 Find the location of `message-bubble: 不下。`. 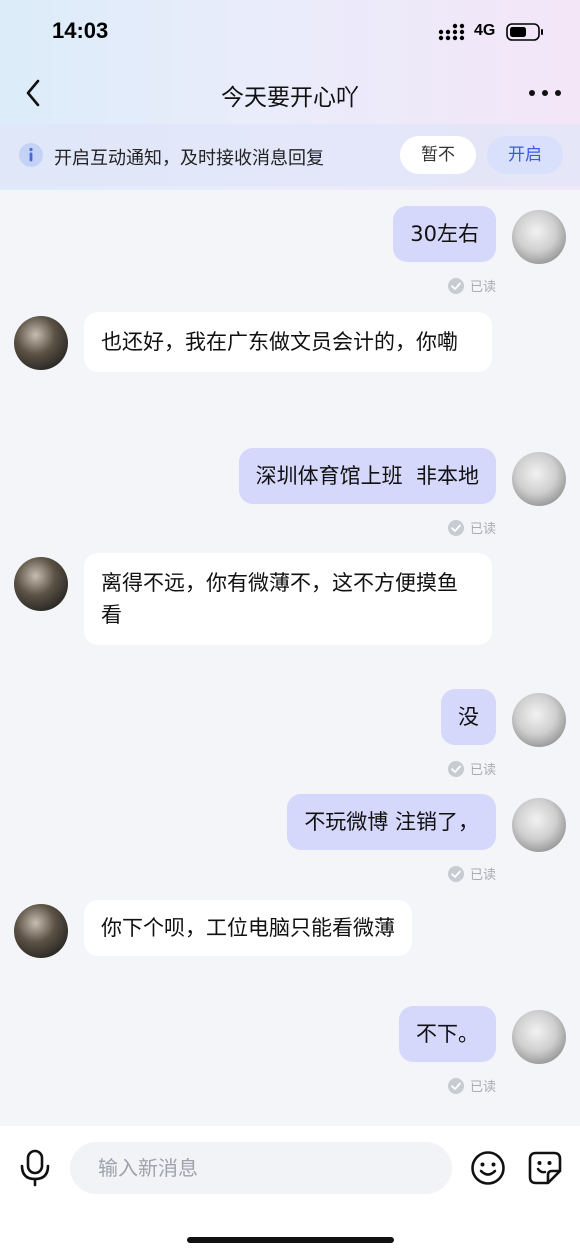

message-bubble: 不下。 is located at coordinates (447, 1034).